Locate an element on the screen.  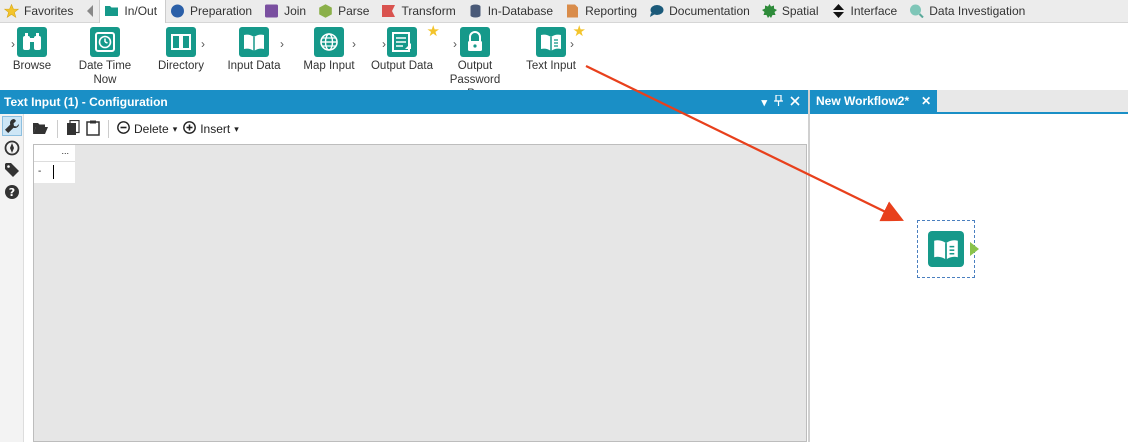
panel-controls: ▾ is located at coordinates (780, 102).